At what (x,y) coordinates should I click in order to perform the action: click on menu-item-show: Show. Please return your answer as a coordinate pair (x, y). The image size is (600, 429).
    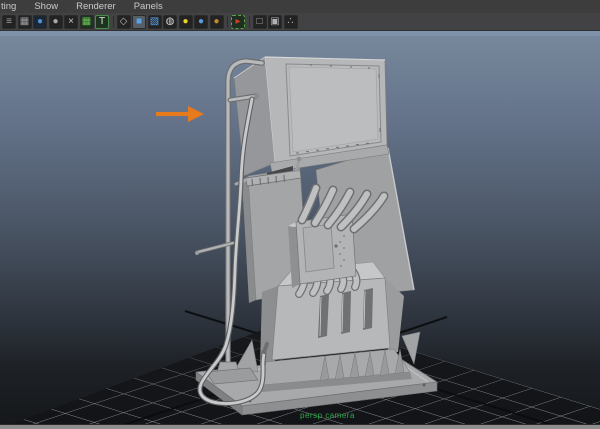
    Looking at the image, I should click on (46, 6).